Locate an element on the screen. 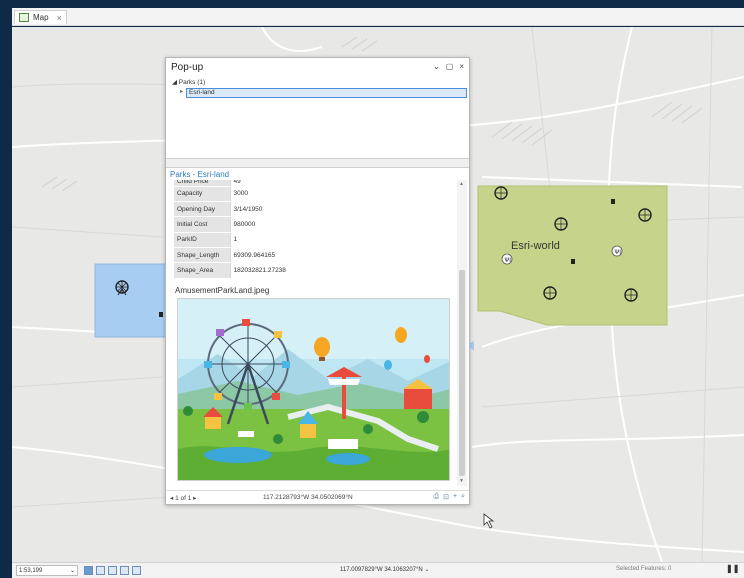 This screenshot has height=578, width=744. maximize-icon: ▢ is located at coordinates (450, 66).